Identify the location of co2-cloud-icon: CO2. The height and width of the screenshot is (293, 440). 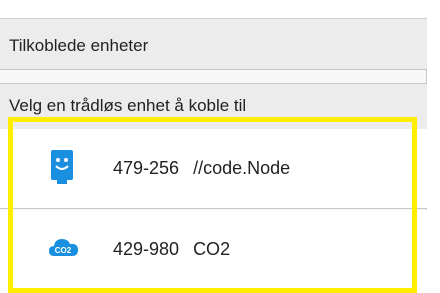
(63, 252).